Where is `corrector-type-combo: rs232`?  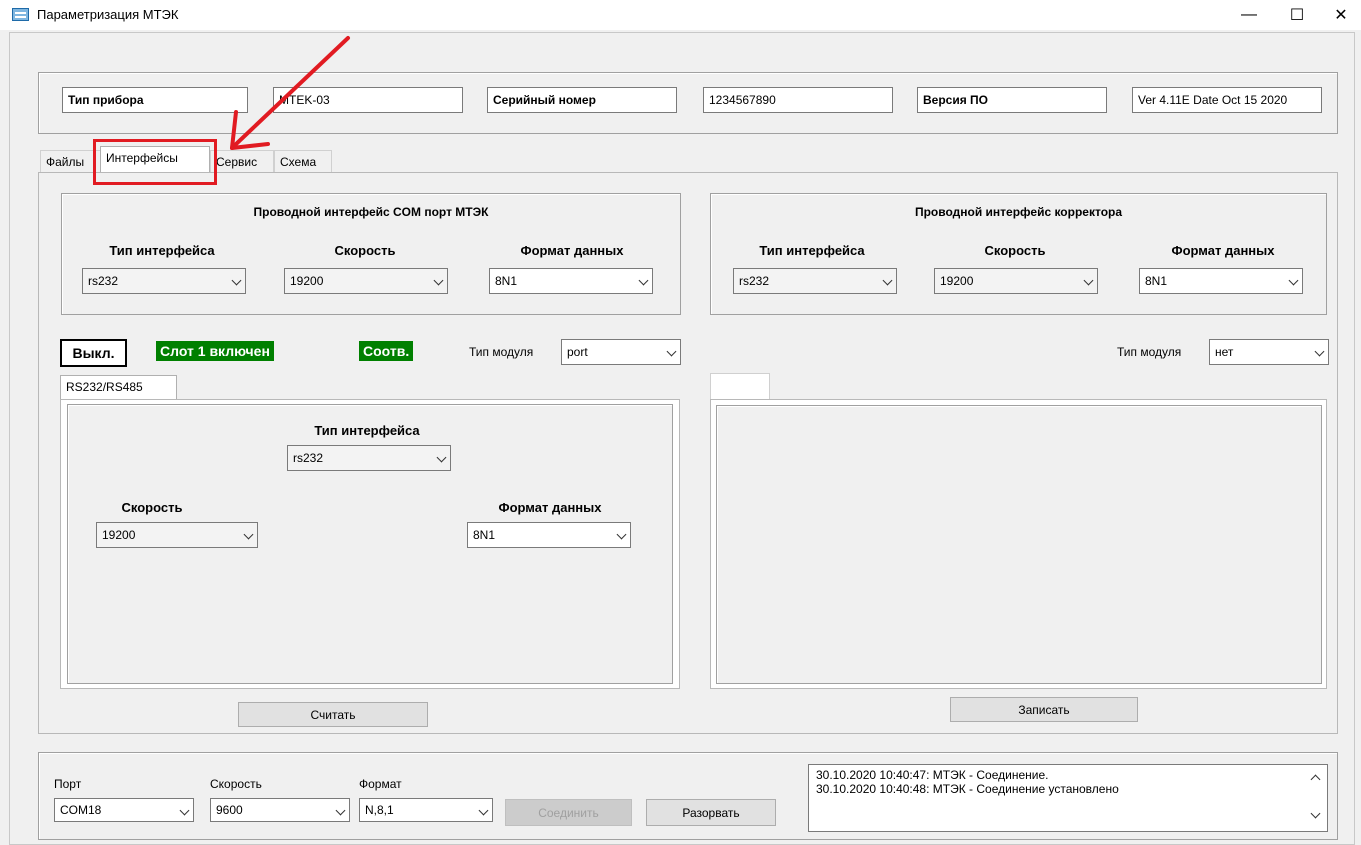
corrector-type-combo: rs232 is located at coordinates (815, 281).